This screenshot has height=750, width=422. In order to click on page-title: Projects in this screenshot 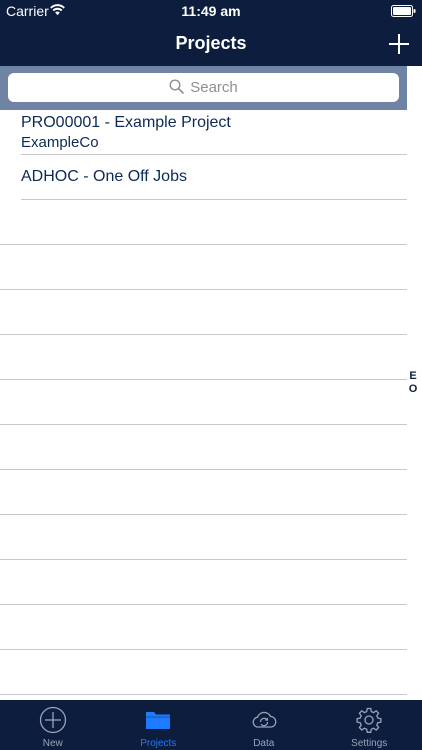, I will do `click(211, 43)`.